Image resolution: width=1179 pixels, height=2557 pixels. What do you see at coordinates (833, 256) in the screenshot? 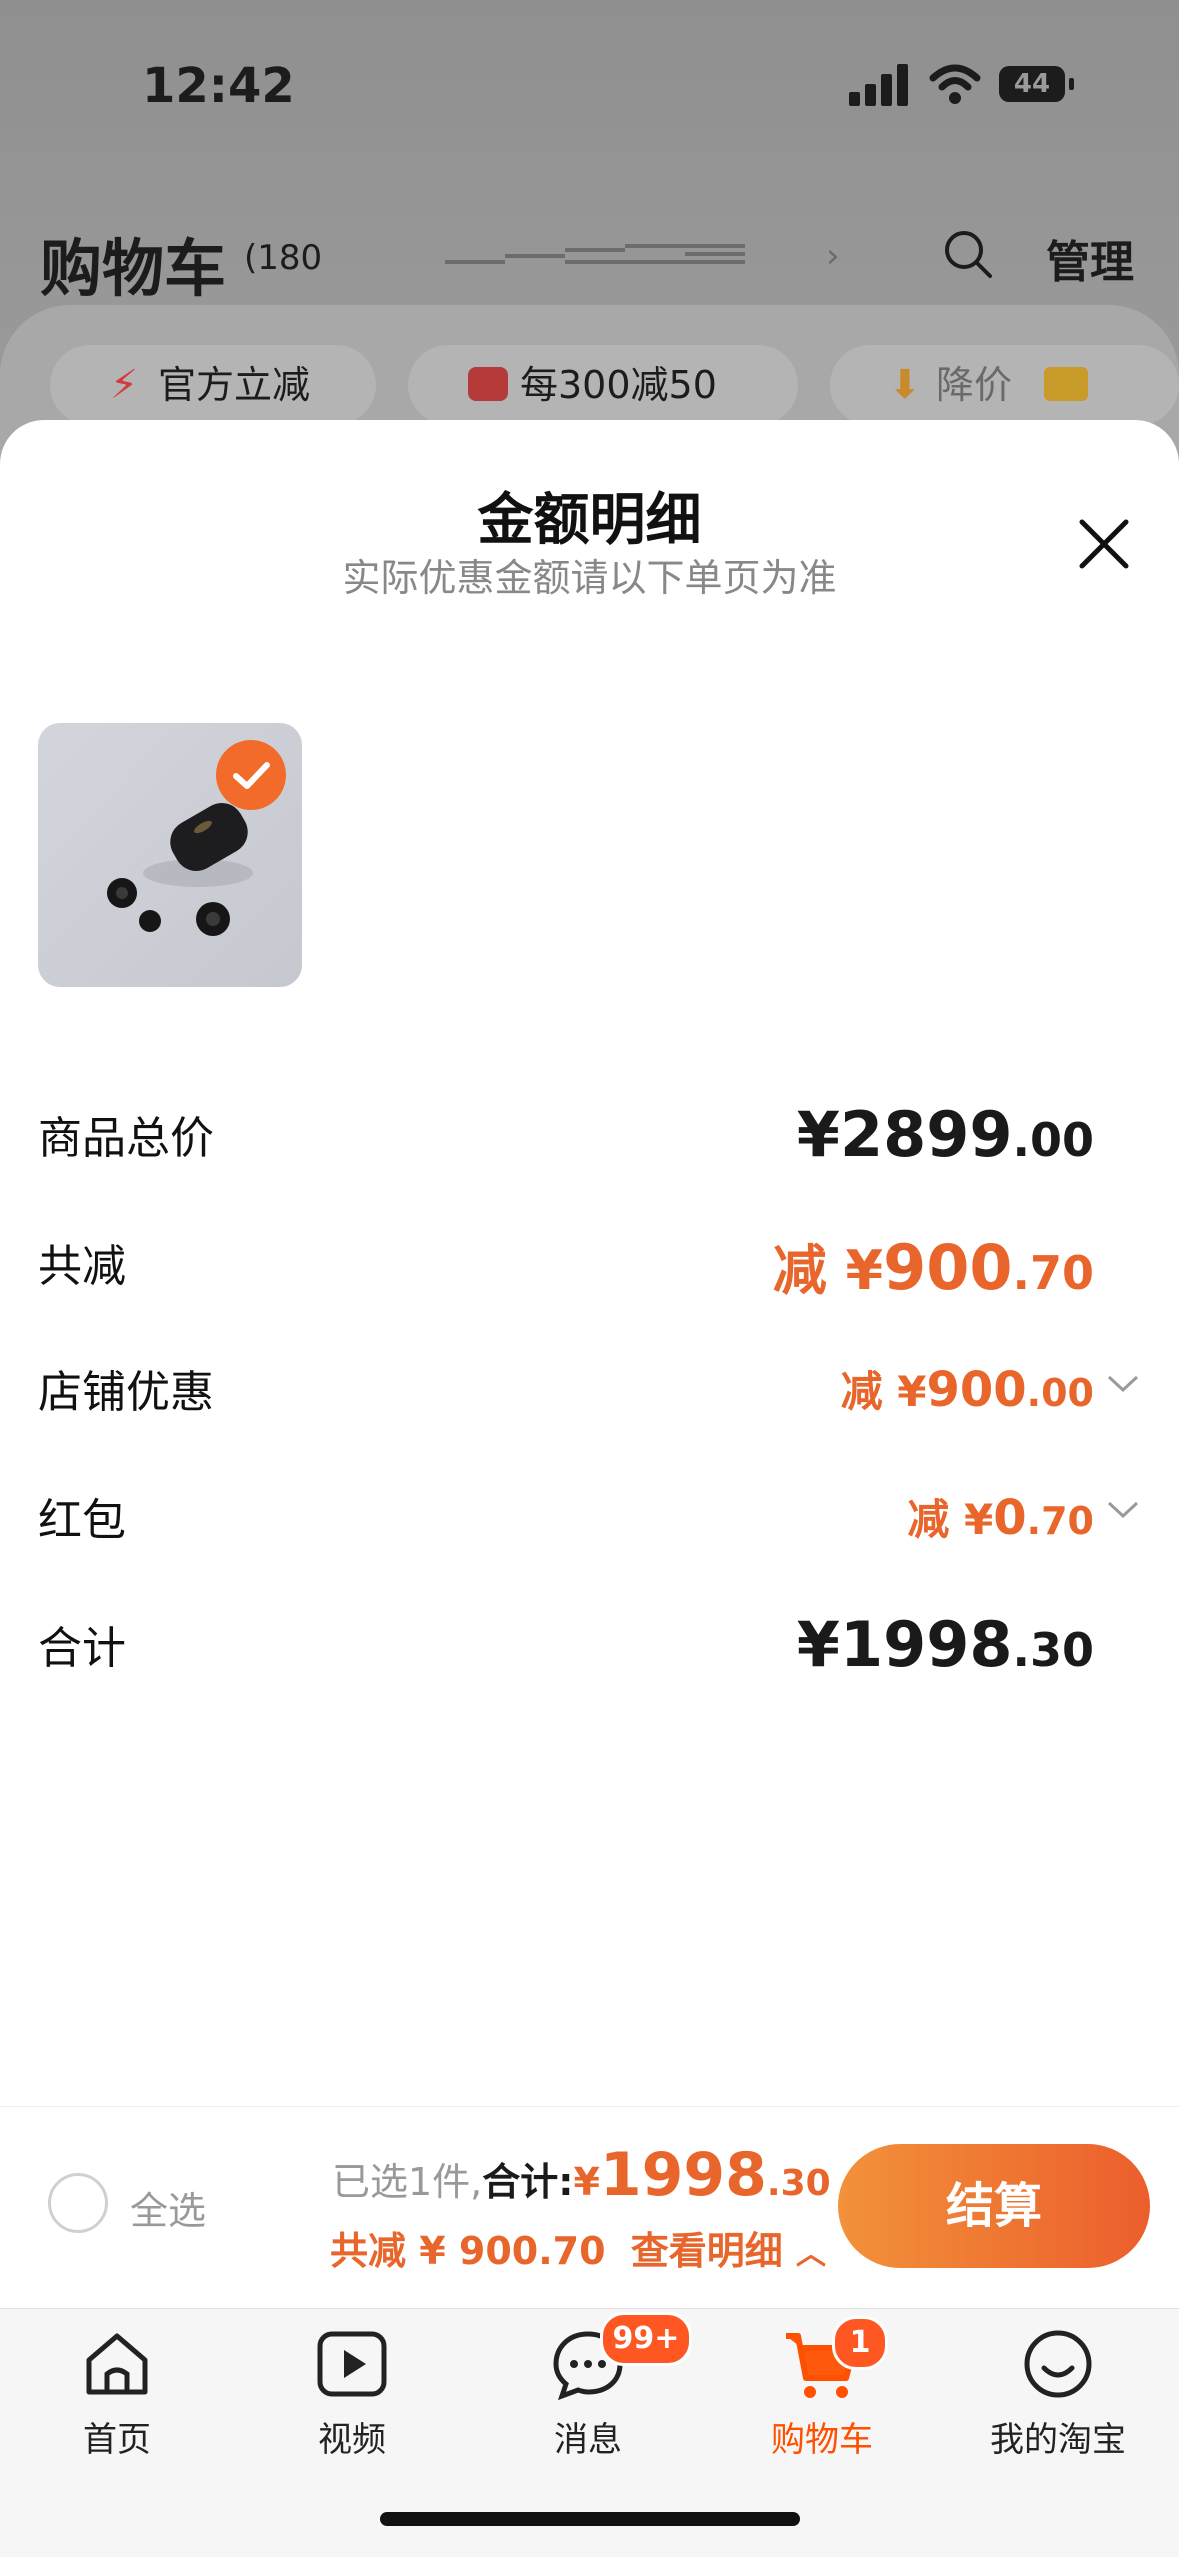
I see `chevron-right-icon: ›` at bounding box center [833, 256].